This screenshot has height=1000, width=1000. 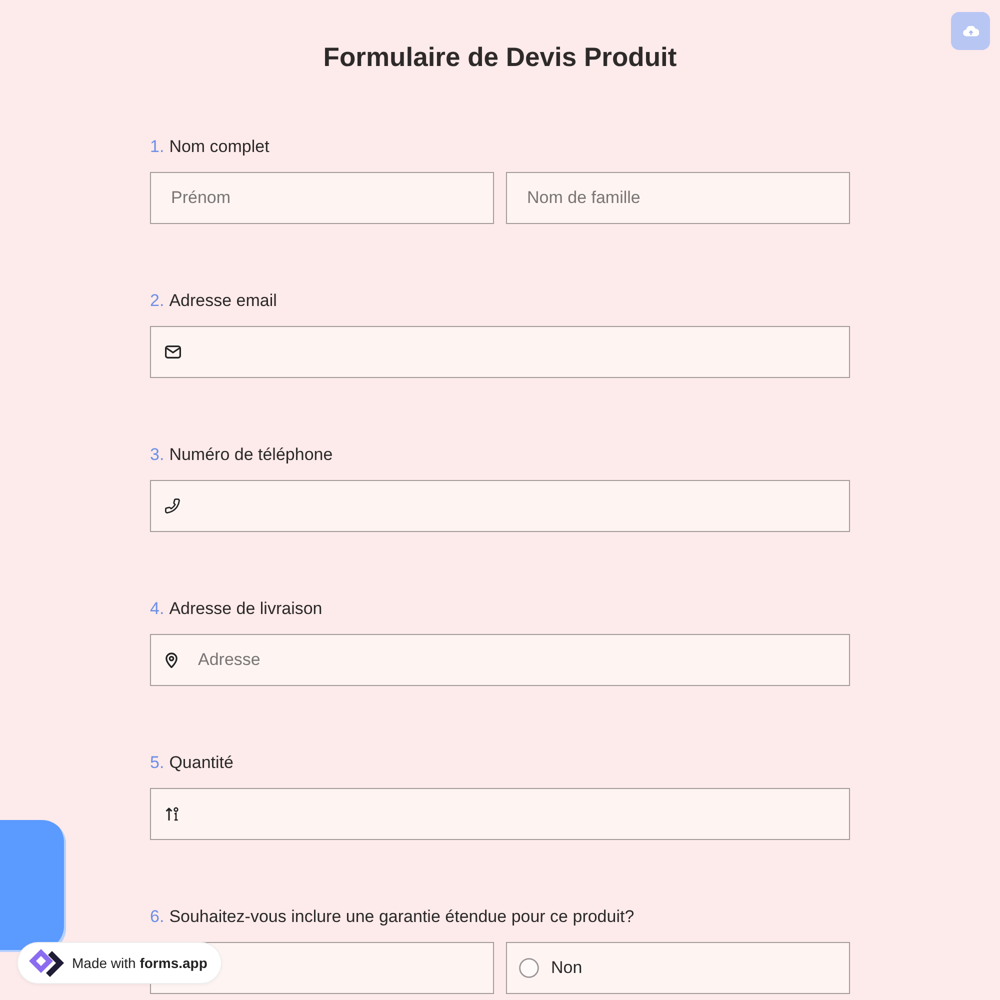 What do you see at coordinates (500, 660) in the screenshot?
I see `address-field: Adresse` at bounding box center [500, 660].